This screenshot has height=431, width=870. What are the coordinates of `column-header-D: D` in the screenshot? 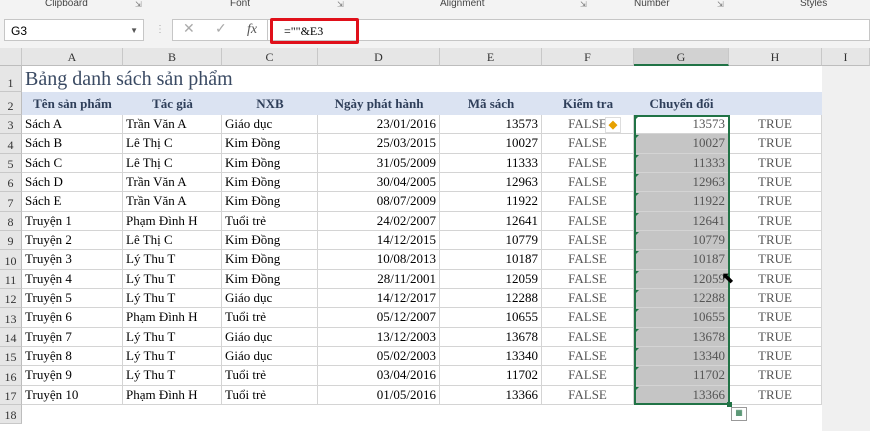 It's located at (379, 57).